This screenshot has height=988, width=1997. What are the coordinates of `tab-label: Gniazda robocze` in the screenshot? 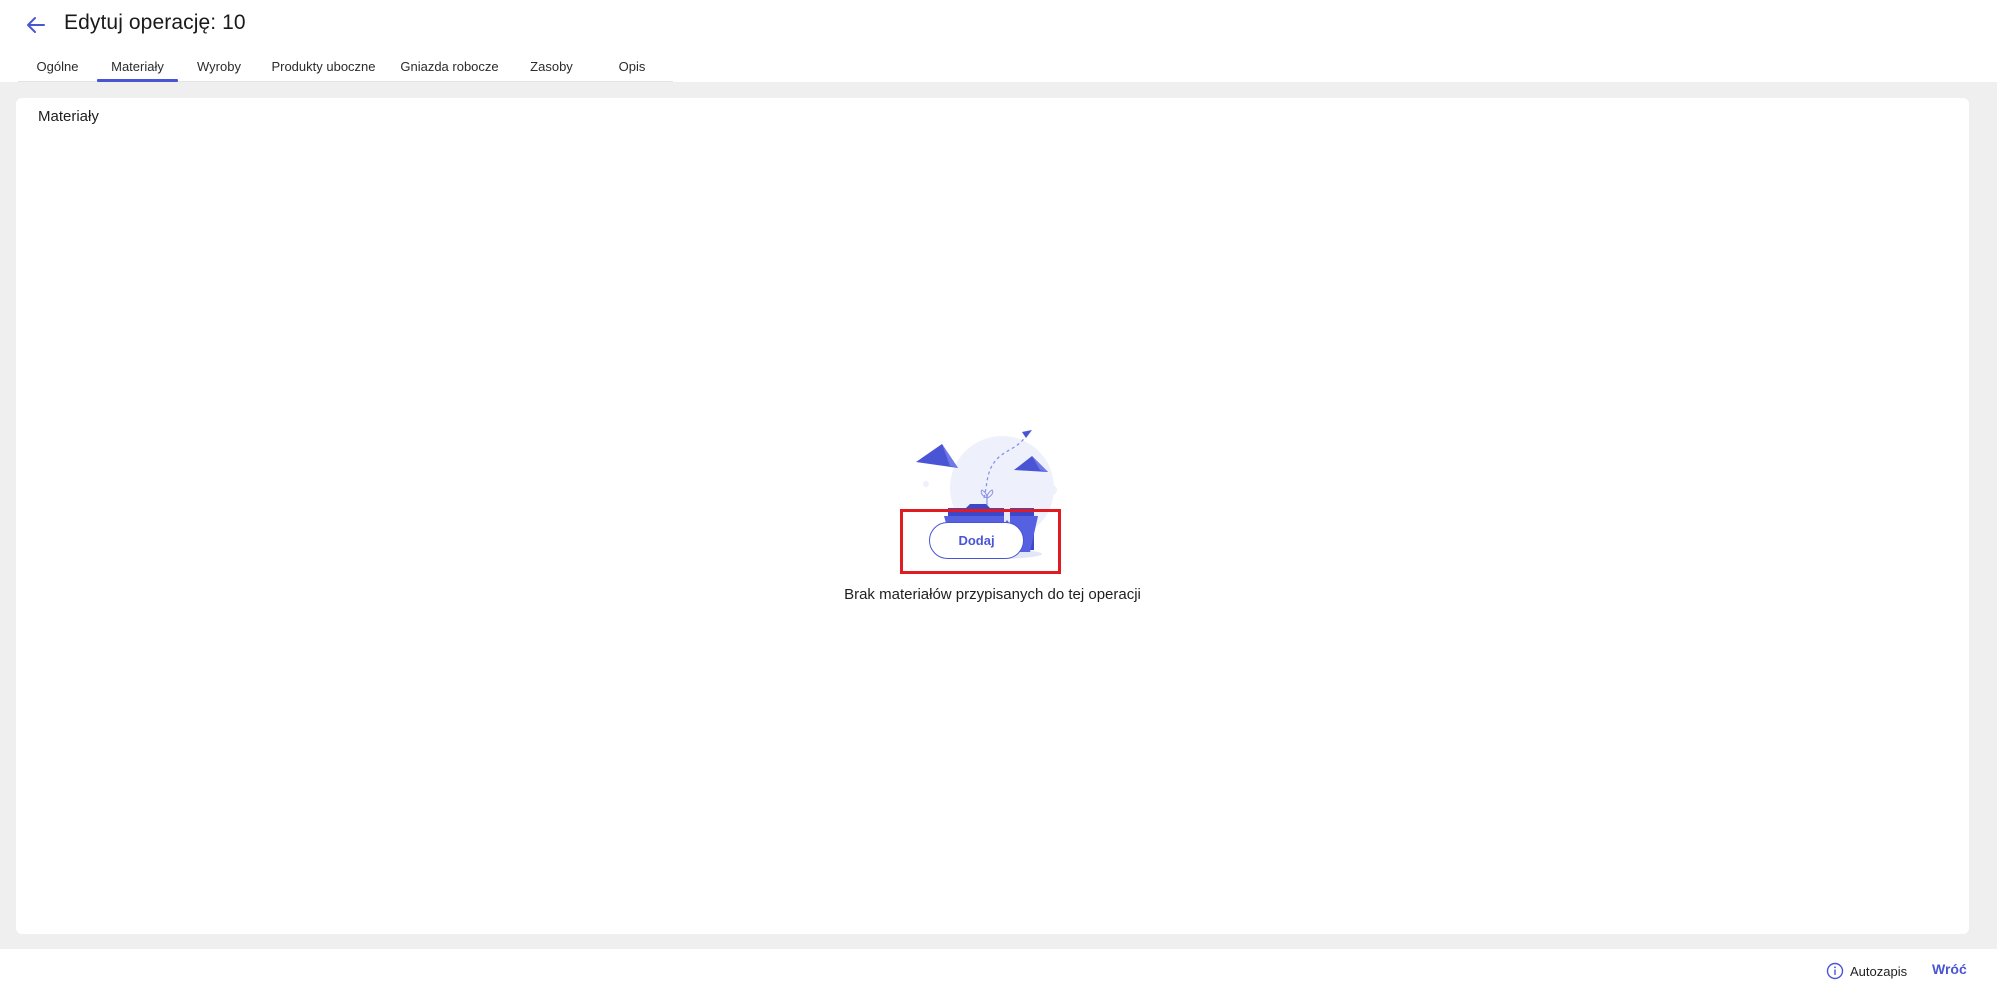 It's located at (449, 66).